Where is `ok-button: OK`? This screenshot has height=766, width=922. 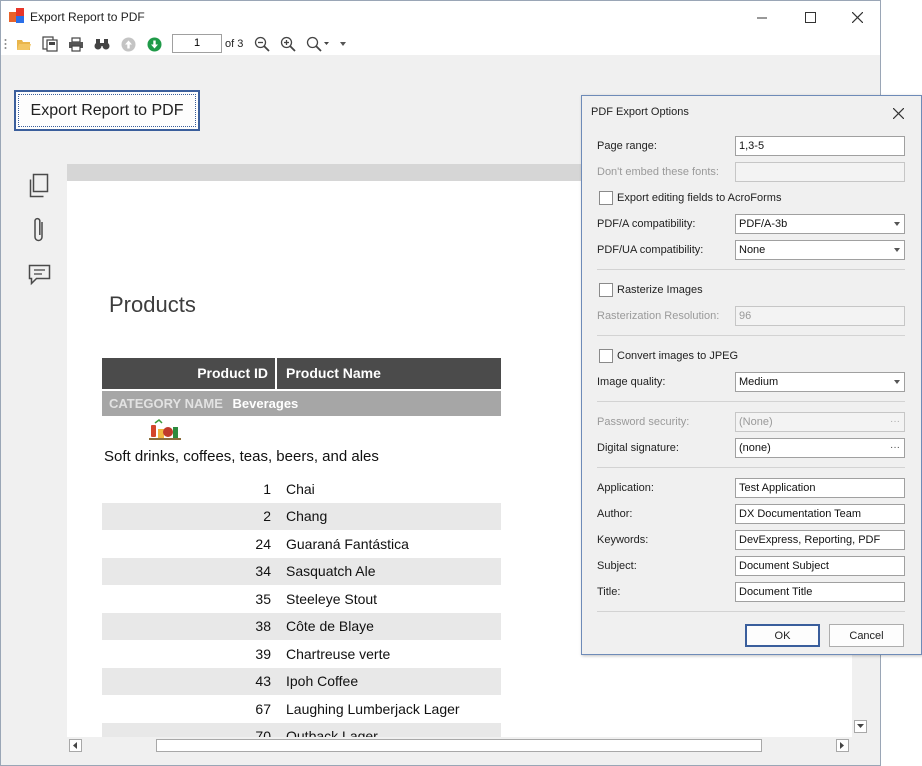 ok-button: OK is located at coordinates (782, 635).